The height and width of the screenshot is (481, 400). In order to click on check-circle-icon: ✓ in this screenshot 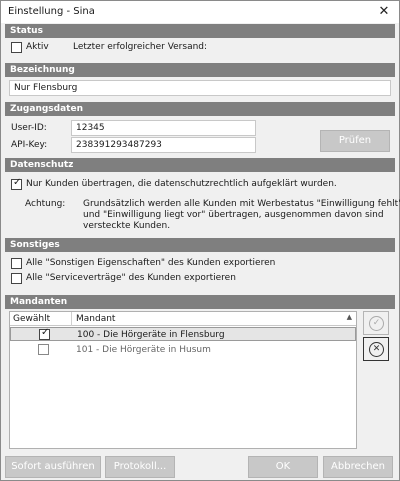, I will do `click(376, 323)`.